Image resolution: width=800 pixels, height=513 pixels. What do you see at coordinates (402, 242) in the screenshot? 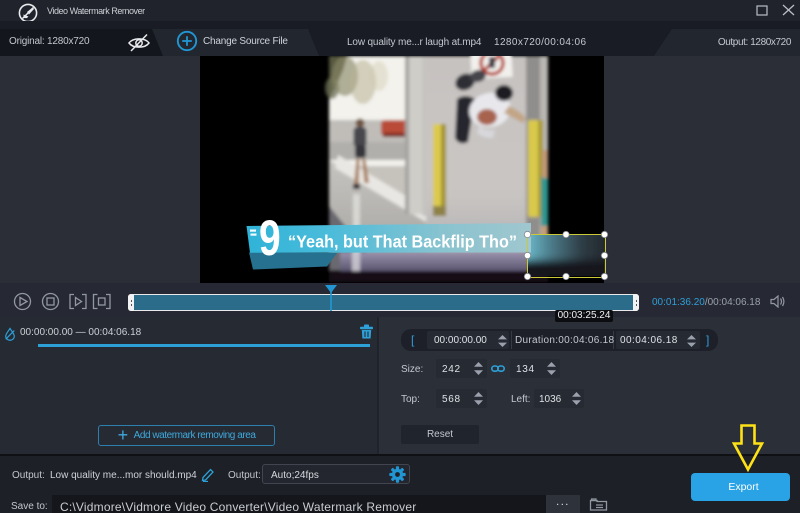
I see `svg-text: “Yeah, but That Backflip Tho”` at bounding box center [402, 242].